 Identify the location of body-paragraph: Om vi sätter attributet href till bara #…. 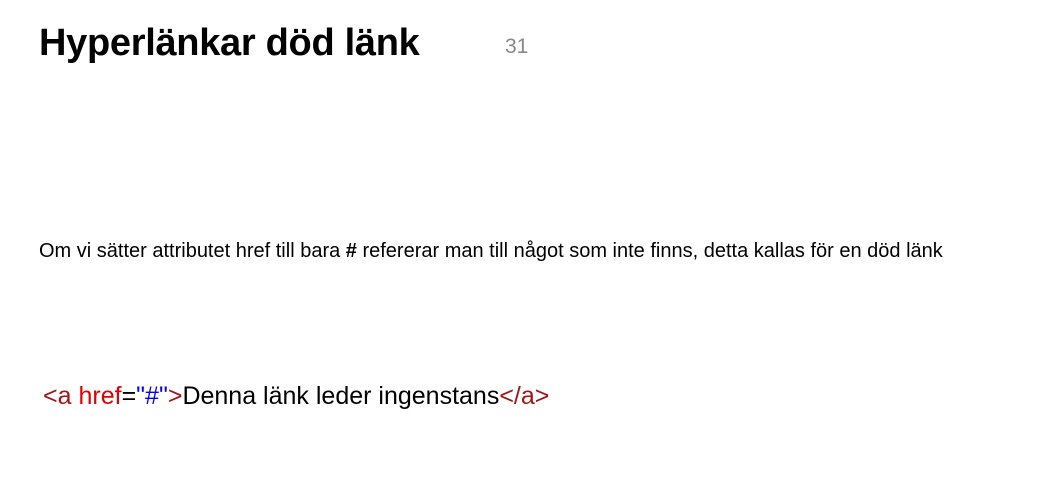
(539, 251).